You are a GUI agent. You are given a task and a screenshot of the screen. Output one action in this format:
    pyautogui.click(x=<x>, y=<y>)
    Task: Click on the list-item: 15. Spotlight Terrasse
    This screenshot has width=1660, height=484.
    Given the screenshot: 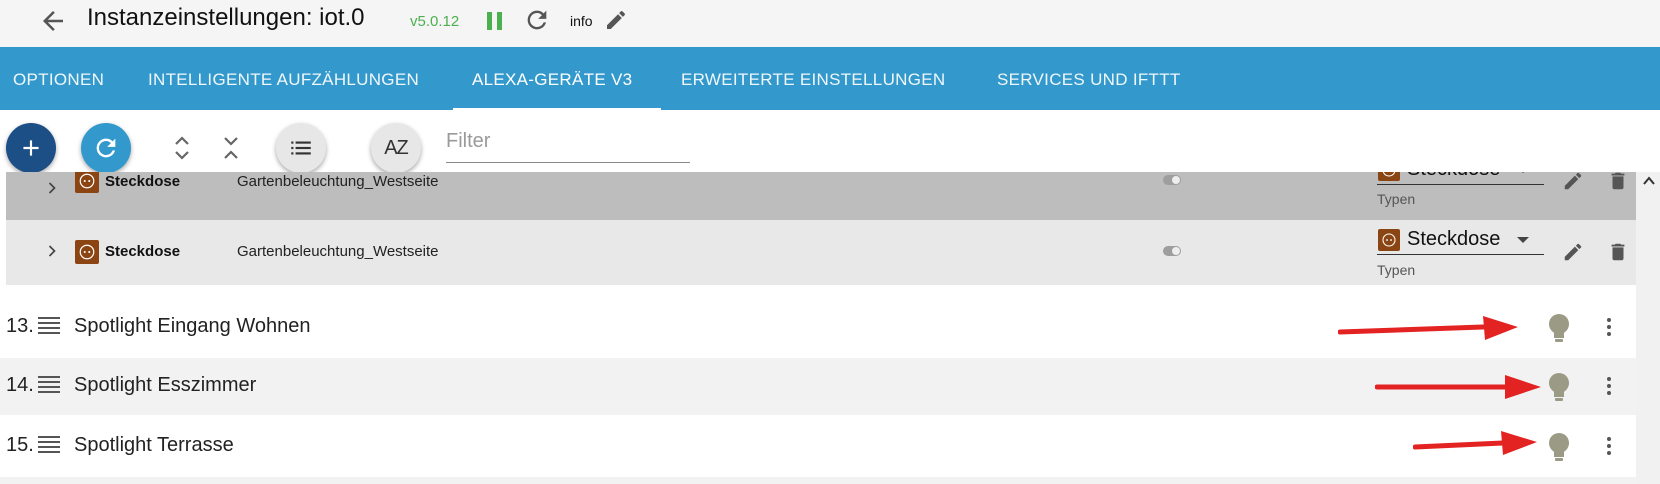 What is the action you would take?
    pyautogui.click(x=818, y=446)
    